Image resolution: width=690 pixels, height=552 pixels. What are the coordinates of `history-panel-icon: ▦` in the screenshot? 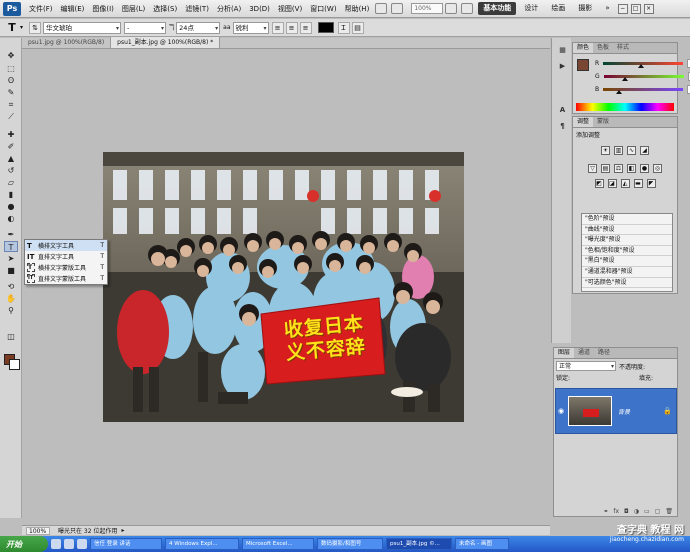 It's located at (562, 51).